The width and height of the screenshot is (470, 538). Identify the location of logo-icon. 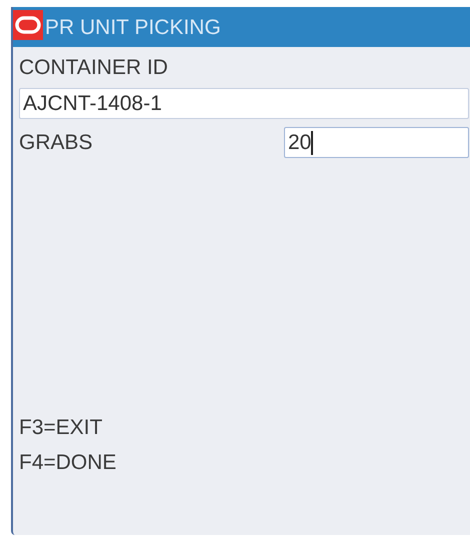
(28, 25).